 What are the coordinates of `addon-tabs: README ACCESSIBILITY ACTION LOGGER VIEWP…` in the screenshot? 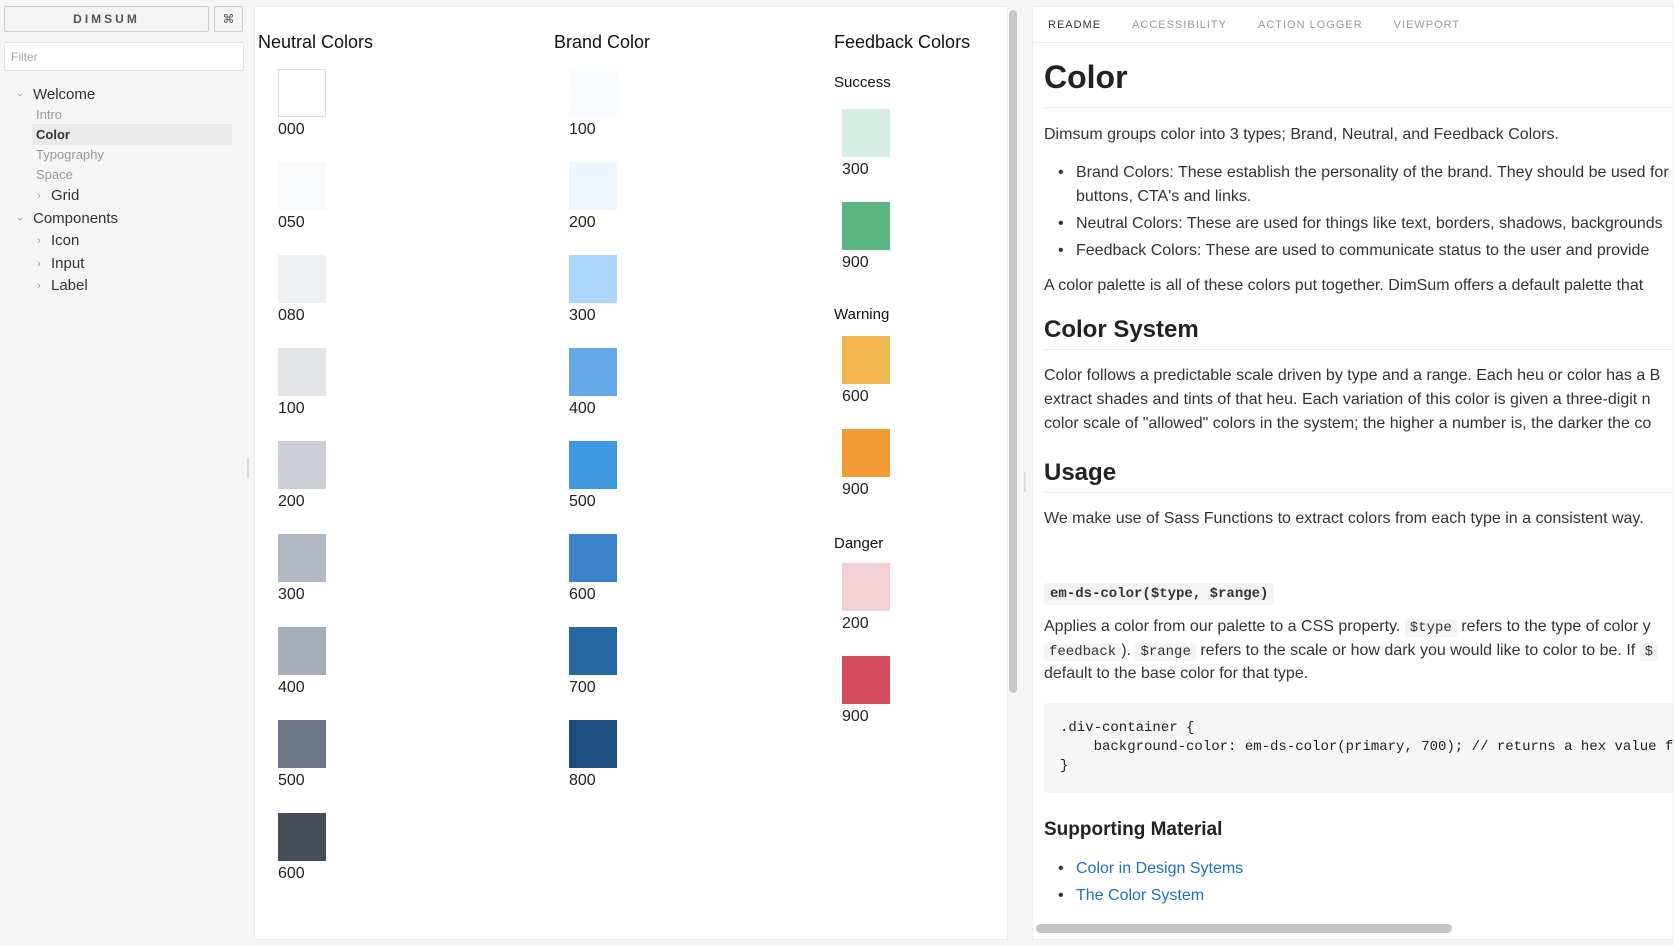 It's located at (1353, 25).